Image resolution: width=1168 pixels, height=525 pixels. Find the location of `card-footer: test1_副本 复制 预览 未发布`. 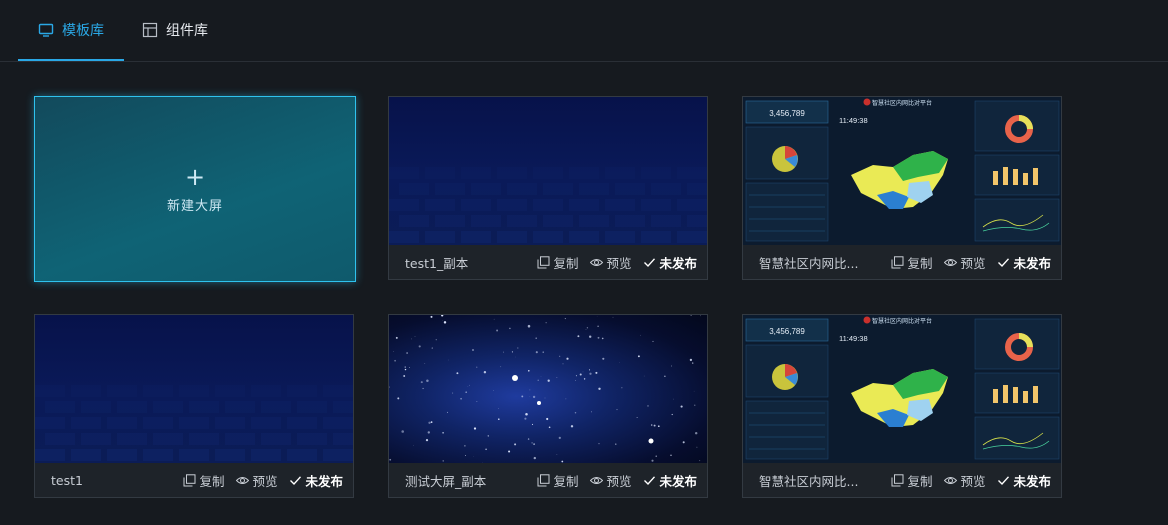

card-footer: test1_副本 复制 预览 未发布 is located at coordinates (548, 262).